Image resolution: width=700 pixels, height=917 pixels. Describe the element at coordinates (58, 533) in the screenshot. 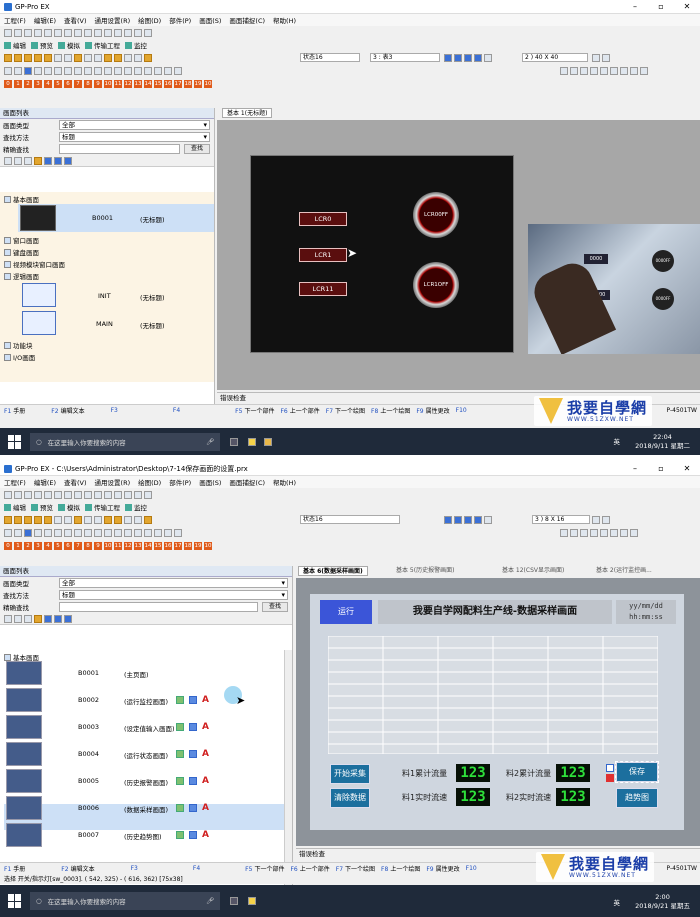

I see `scale-icon` at that location.